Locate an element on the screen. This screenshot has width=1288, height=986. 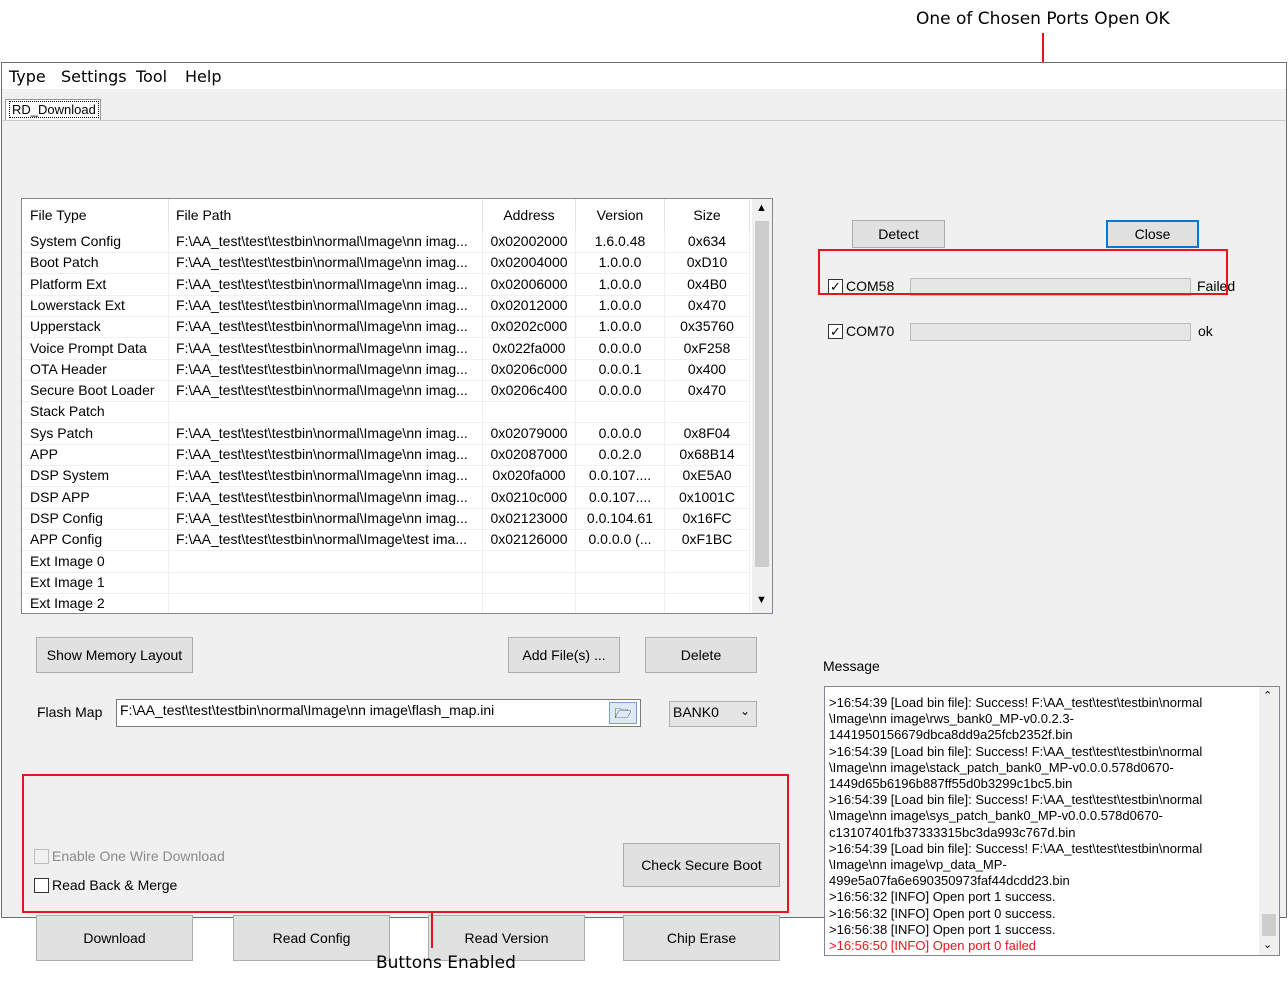
com70-checkbox: ✓ is located at coordinates (835, 331).